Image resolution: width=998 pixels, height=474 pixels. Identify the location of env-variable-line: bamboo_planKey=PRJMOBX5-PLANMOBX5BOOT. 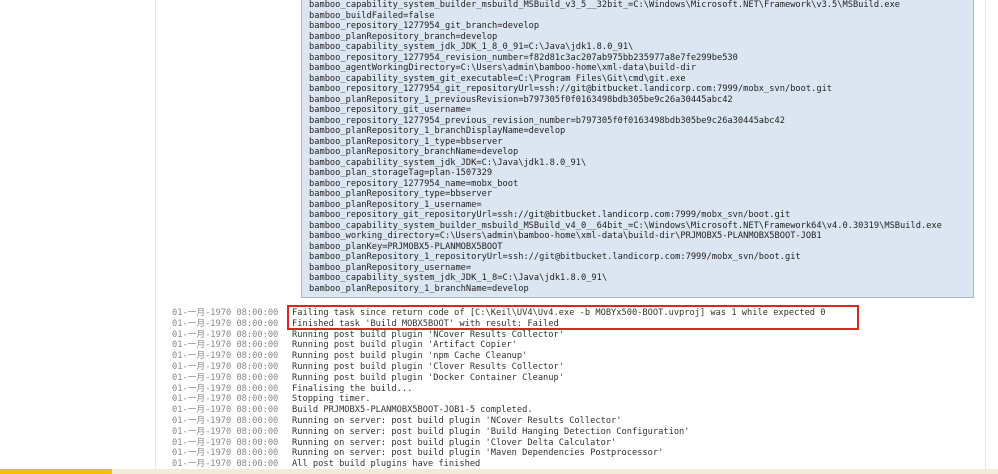
(406, 246).